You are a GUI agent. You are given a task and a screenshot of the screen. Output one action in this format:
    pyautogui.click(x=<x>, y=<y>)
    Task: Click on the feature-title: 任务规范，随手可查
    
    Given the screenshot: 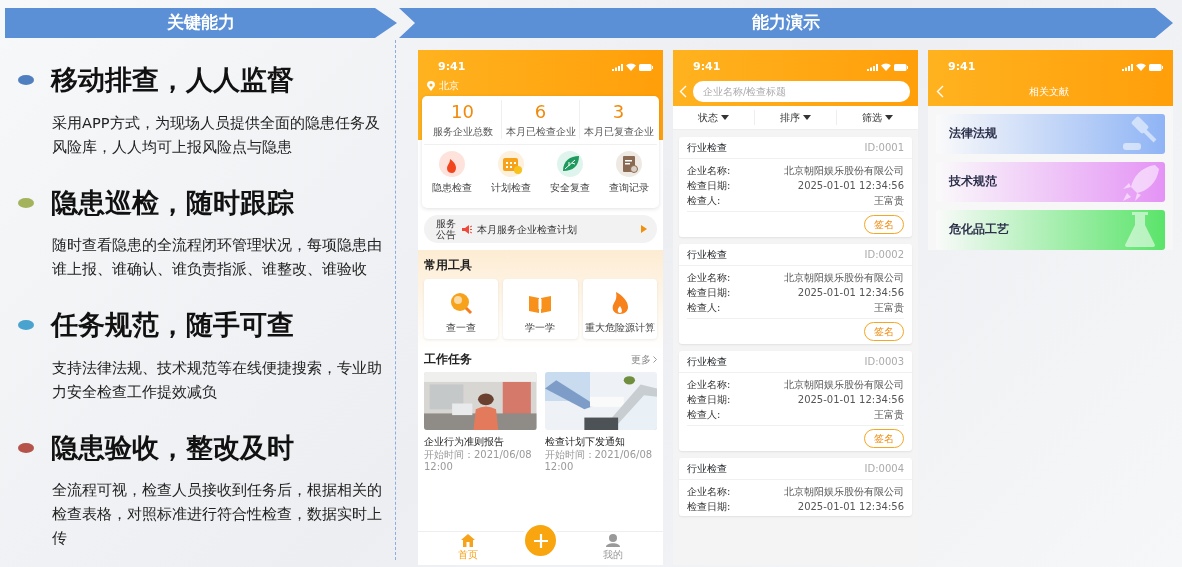 What is the action you would take?
    pyautogui.click(x=172, y=325)
    